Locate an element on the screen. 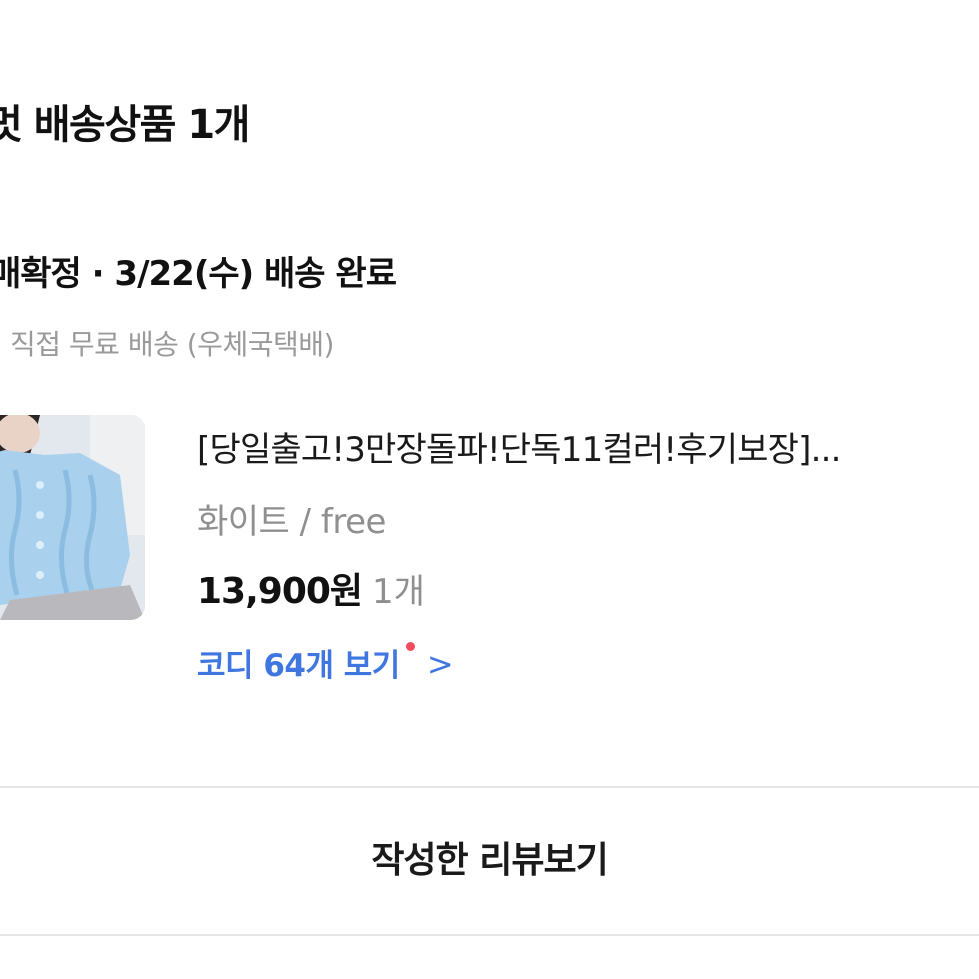 The width and height of the screenshot is (979, 979). chevron-right-icon: > is located at coordinates (440, 663).